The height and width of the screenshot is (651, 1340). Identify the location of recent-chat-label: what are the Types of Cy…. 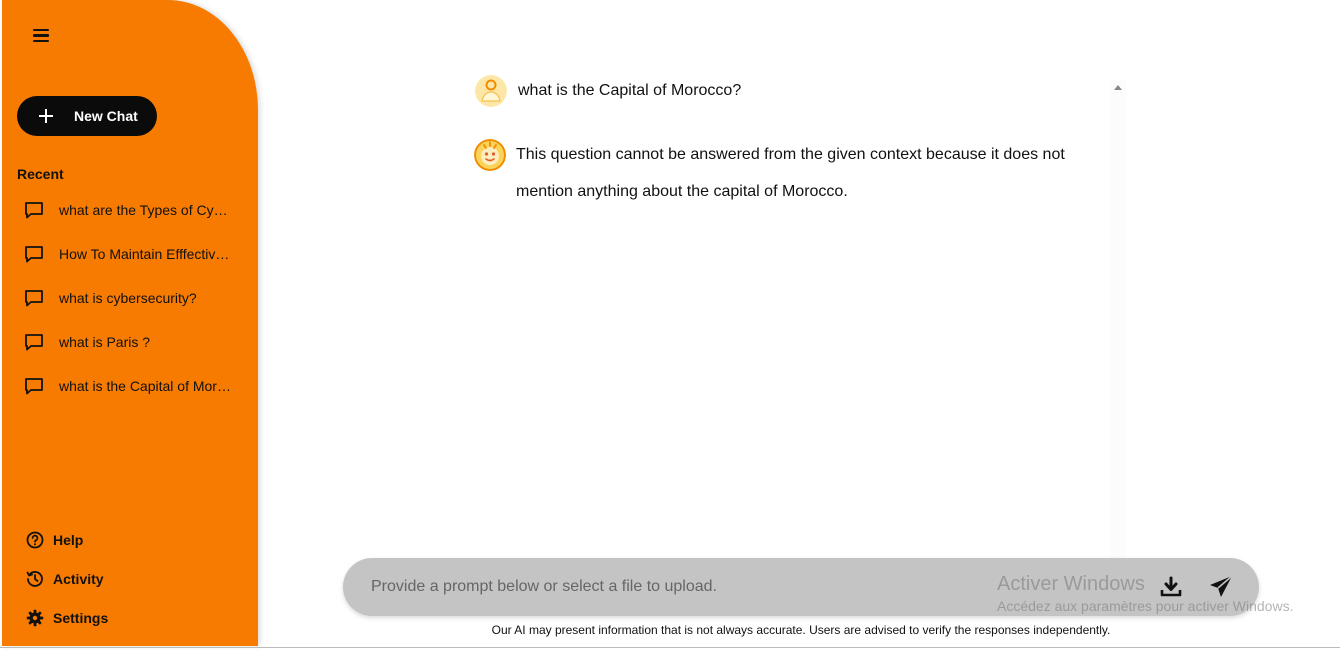
(143, 210).